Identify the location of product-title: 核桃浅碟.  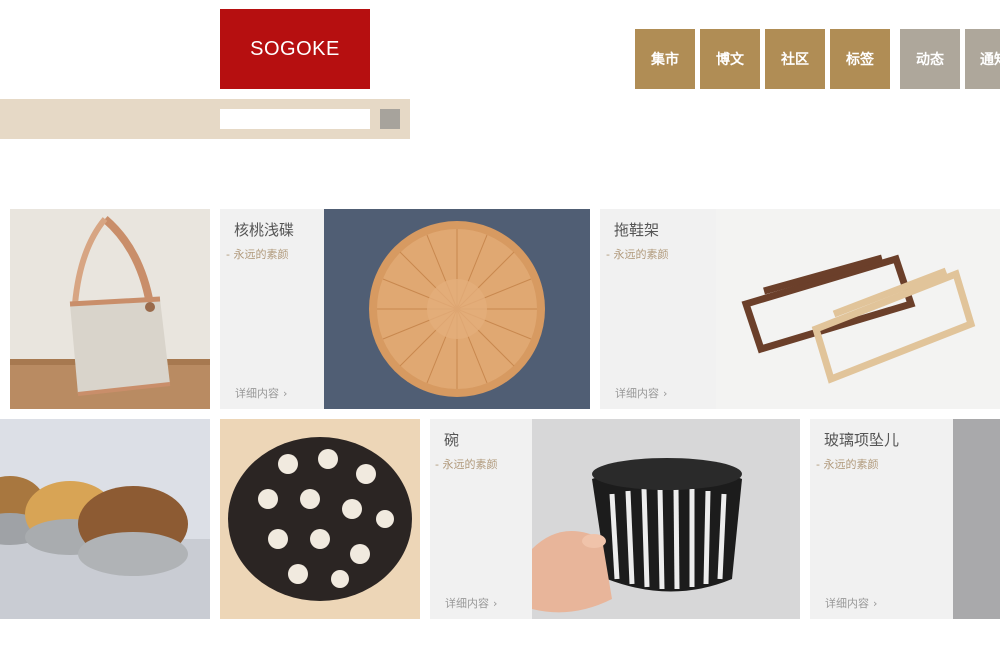
(264, 229).